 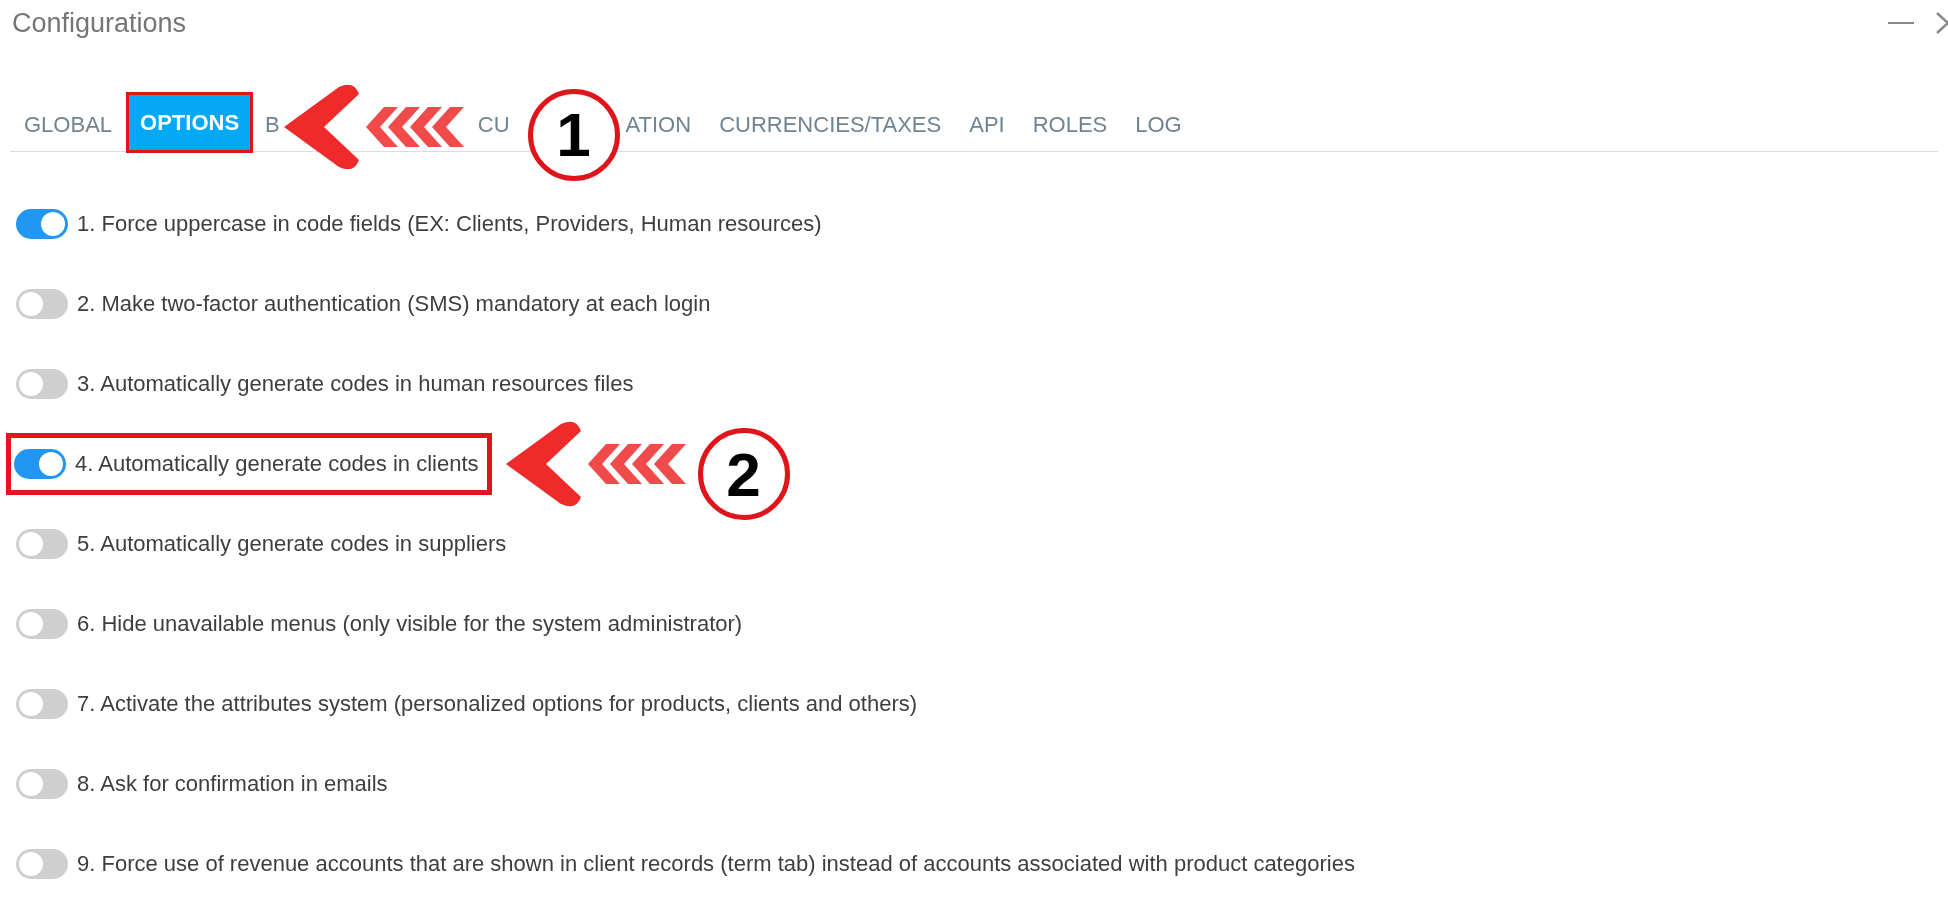 What do you see at coordinates (1942, 23) in the screenshot?
I see `close-icon` at bounding box center [1942, 23].